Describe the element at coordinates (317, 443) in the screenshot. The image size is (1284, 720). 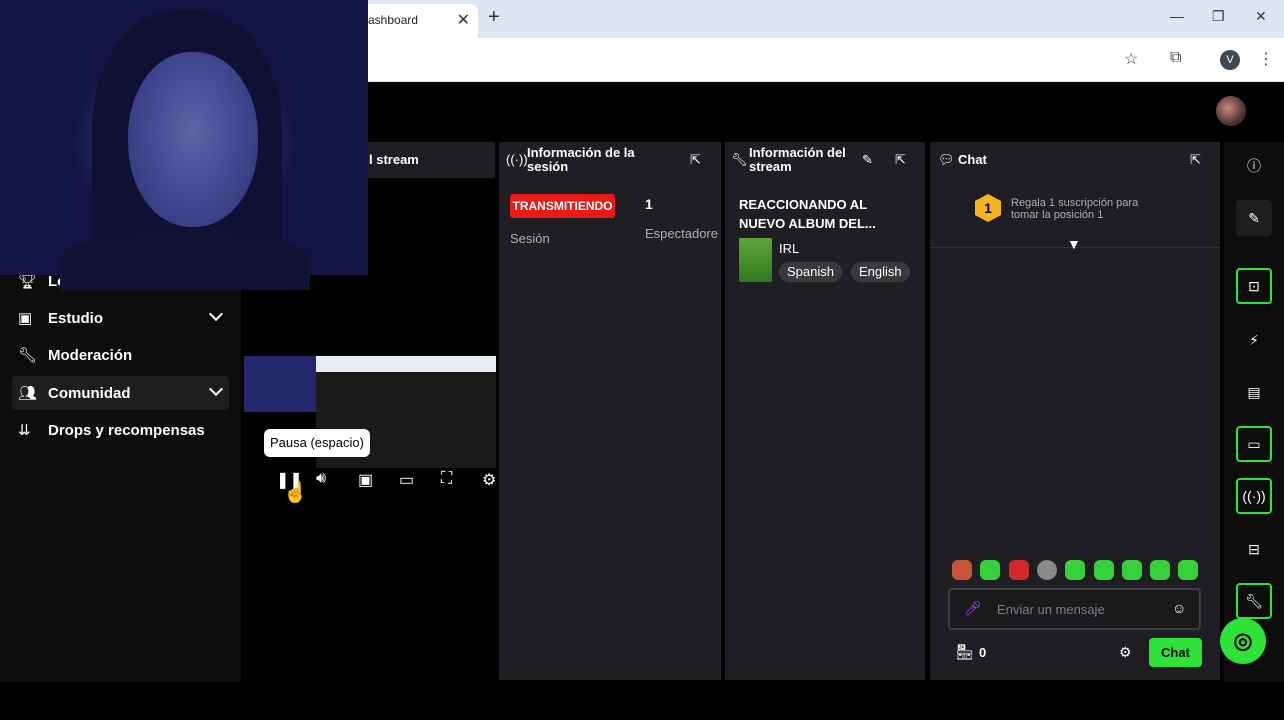
I see `pause-tooltip: Pausa (espacio)` at that location.